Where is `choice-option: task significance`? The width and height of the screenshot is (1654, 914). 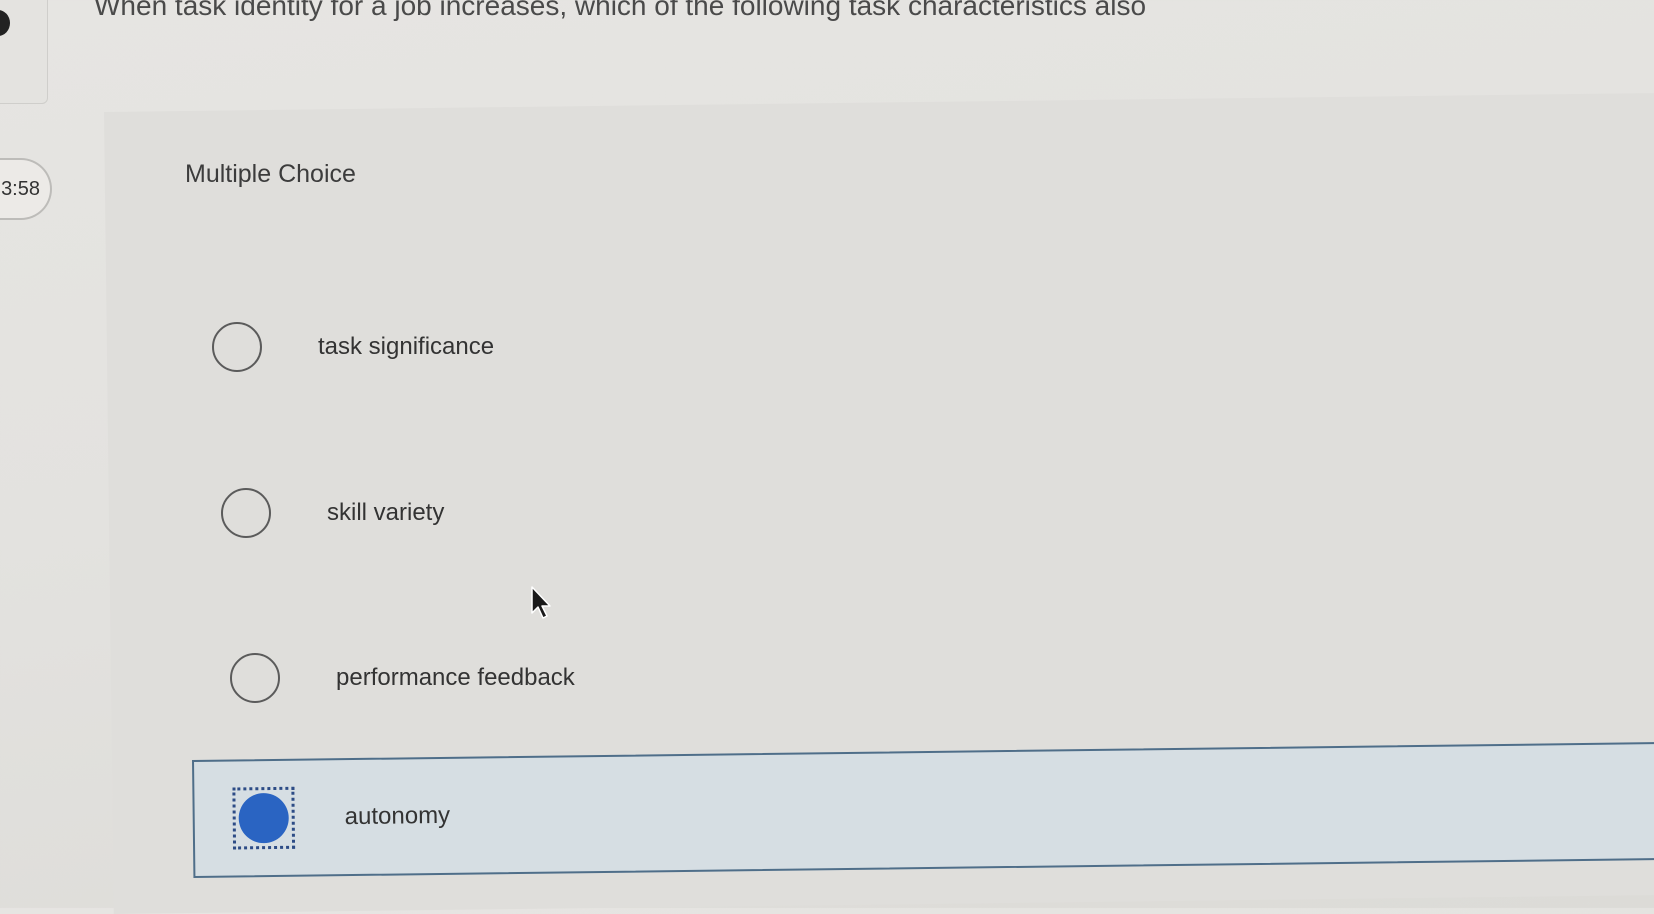
choice-option: task significance is located at coordinates (353, 347).